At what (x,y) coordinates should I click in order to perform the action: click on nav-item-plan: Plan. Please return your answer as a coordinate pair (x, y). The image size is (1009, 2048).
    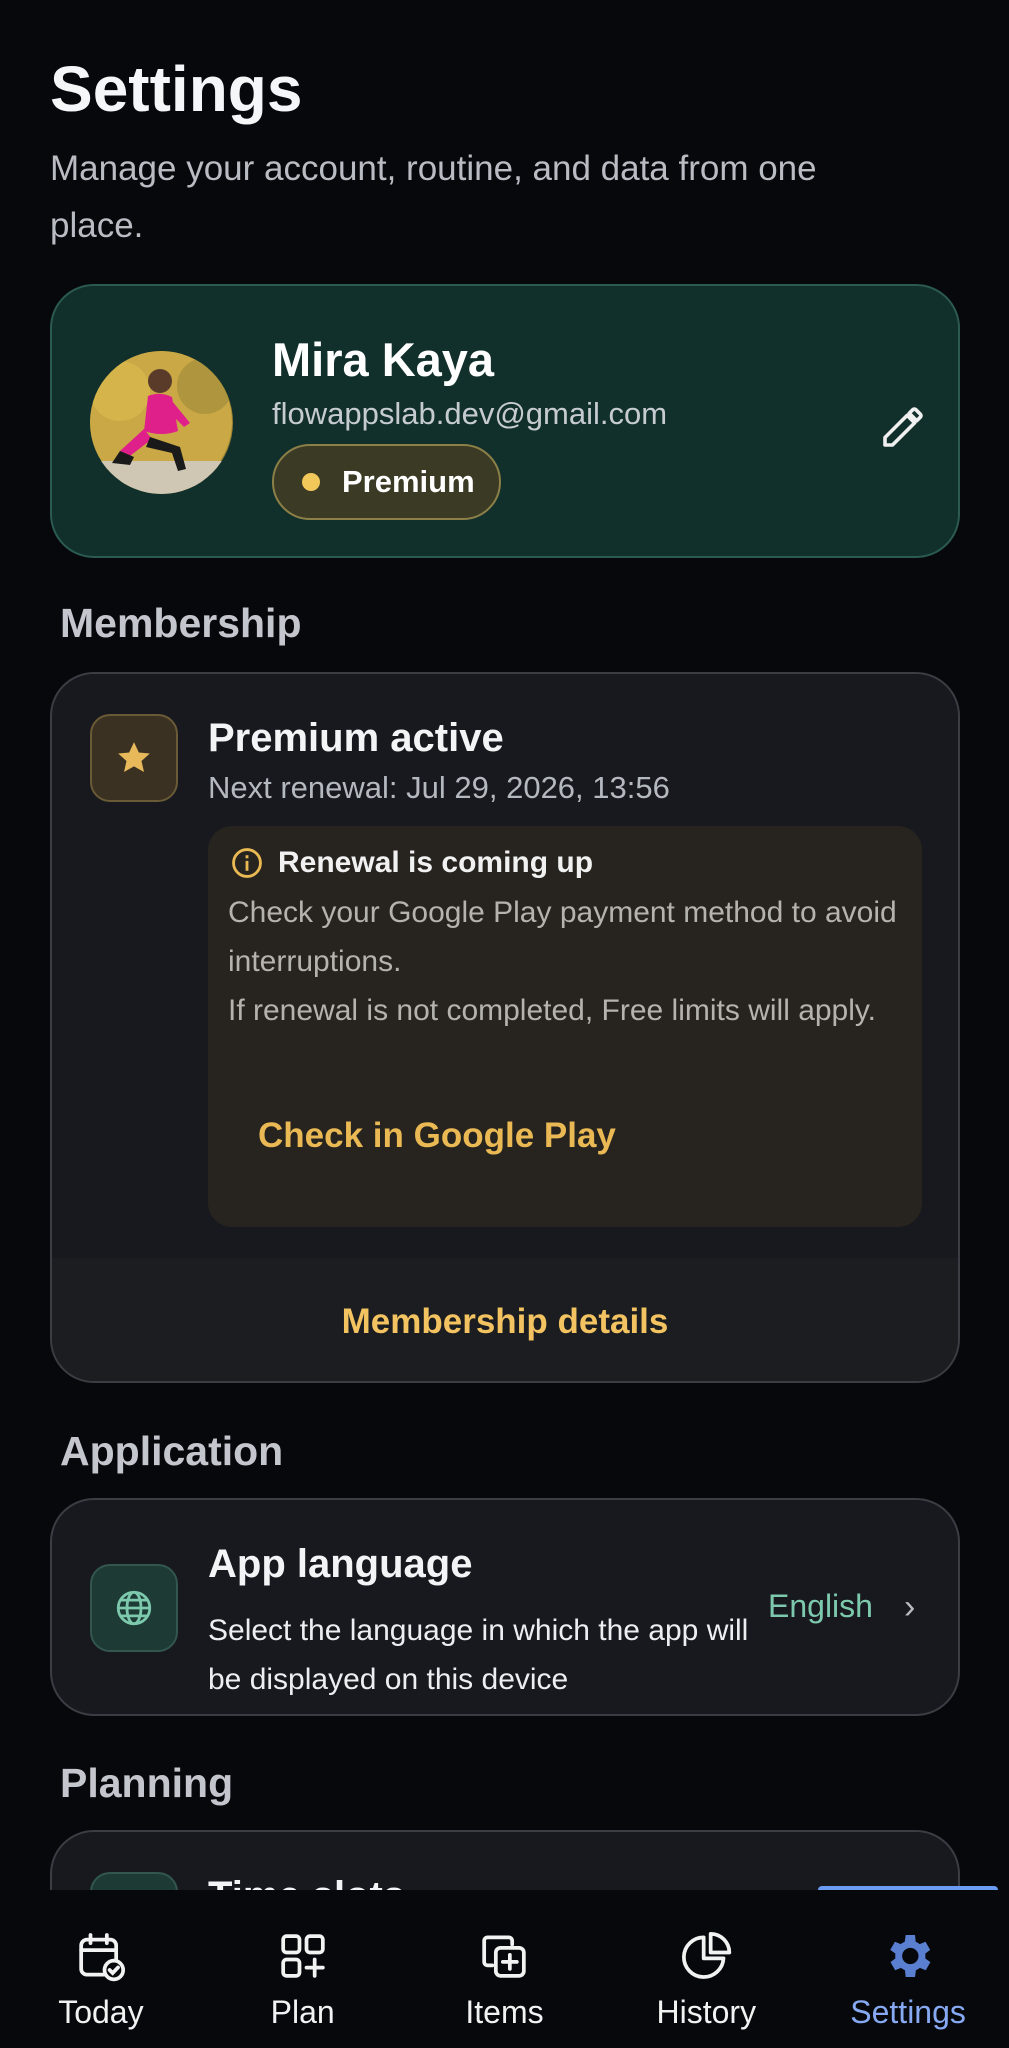
    Looking at the image, I should click on (303, 1969).